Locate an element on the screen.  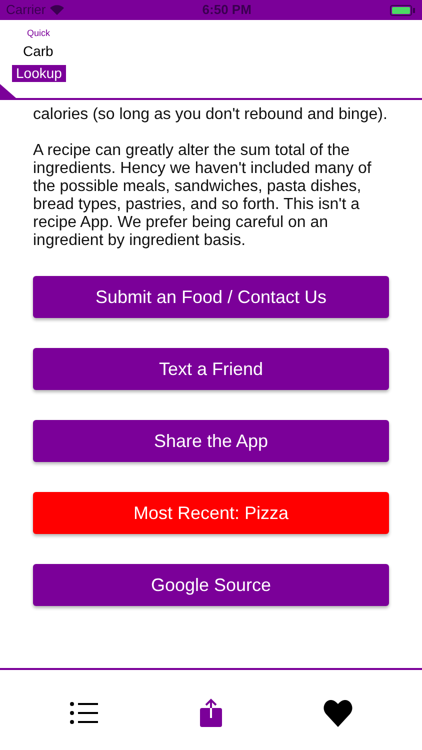
body-paragraph: A recipe can greatly alter the sum total of the ingredients. Hency we haven't included many of the possible meals, sandwiches, pasta dishes, bread types, pastries, and so forth. This isn't a recipe App. We prefer being careful on an ingredient by ingredient basis. is located at coordinates (202, 196).